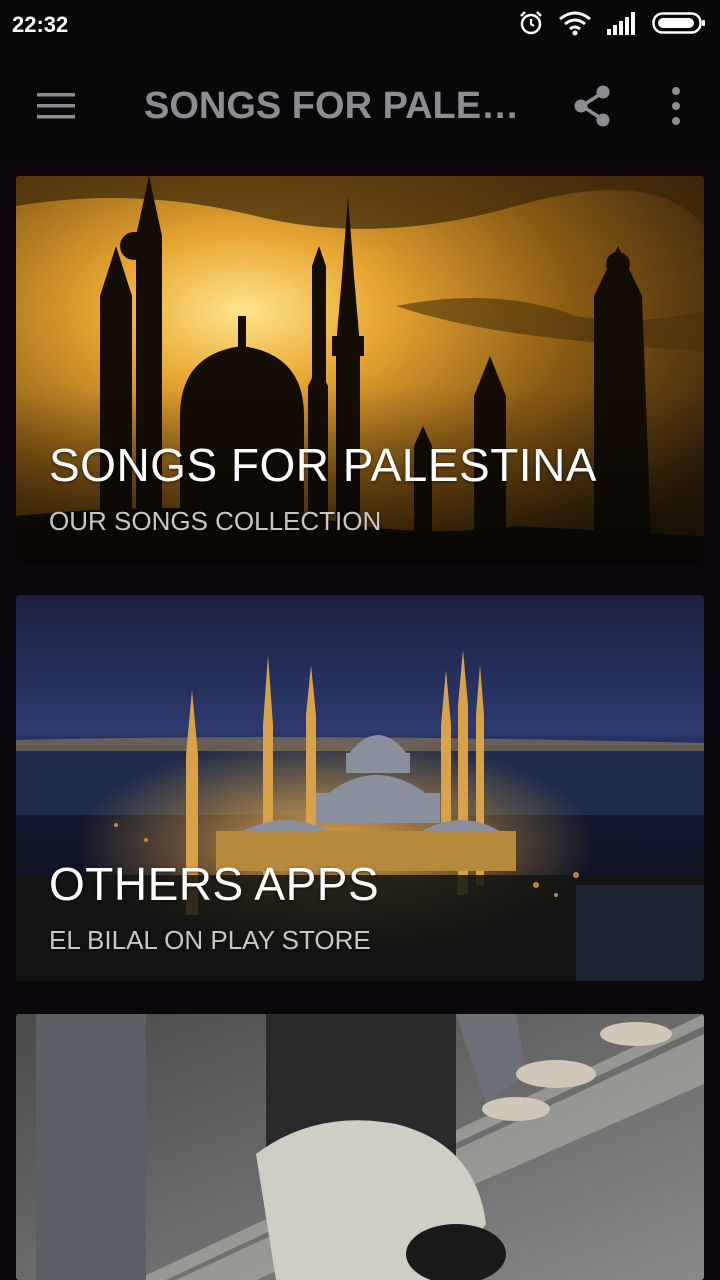 The image size is (720, 1280). I want to click on more-options-button, so click(676, 106).